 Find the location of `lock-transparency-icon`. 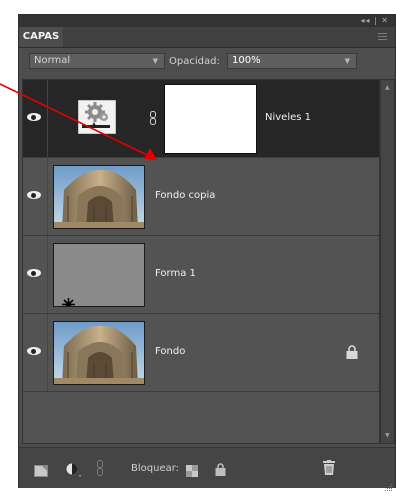

lock-transparency-icon is located at coordinates (192, 471).